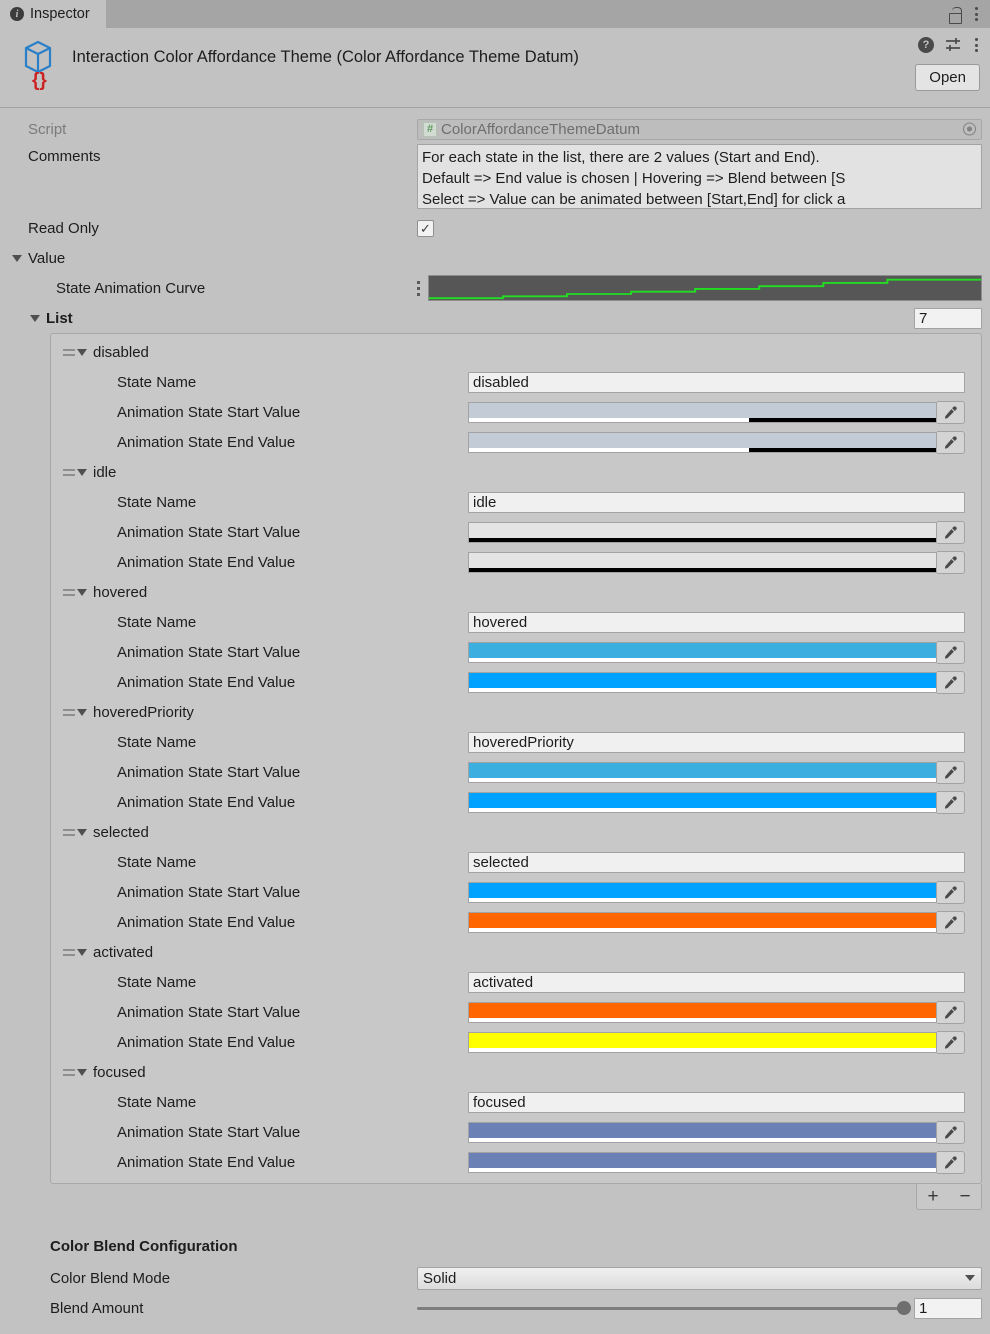 Image resolution: width=990 pixels, height=1334 pixels. Describe the element at coordinates (425, 228) in the screenshot. I see `read-only-checkbox: ✓` at that location.